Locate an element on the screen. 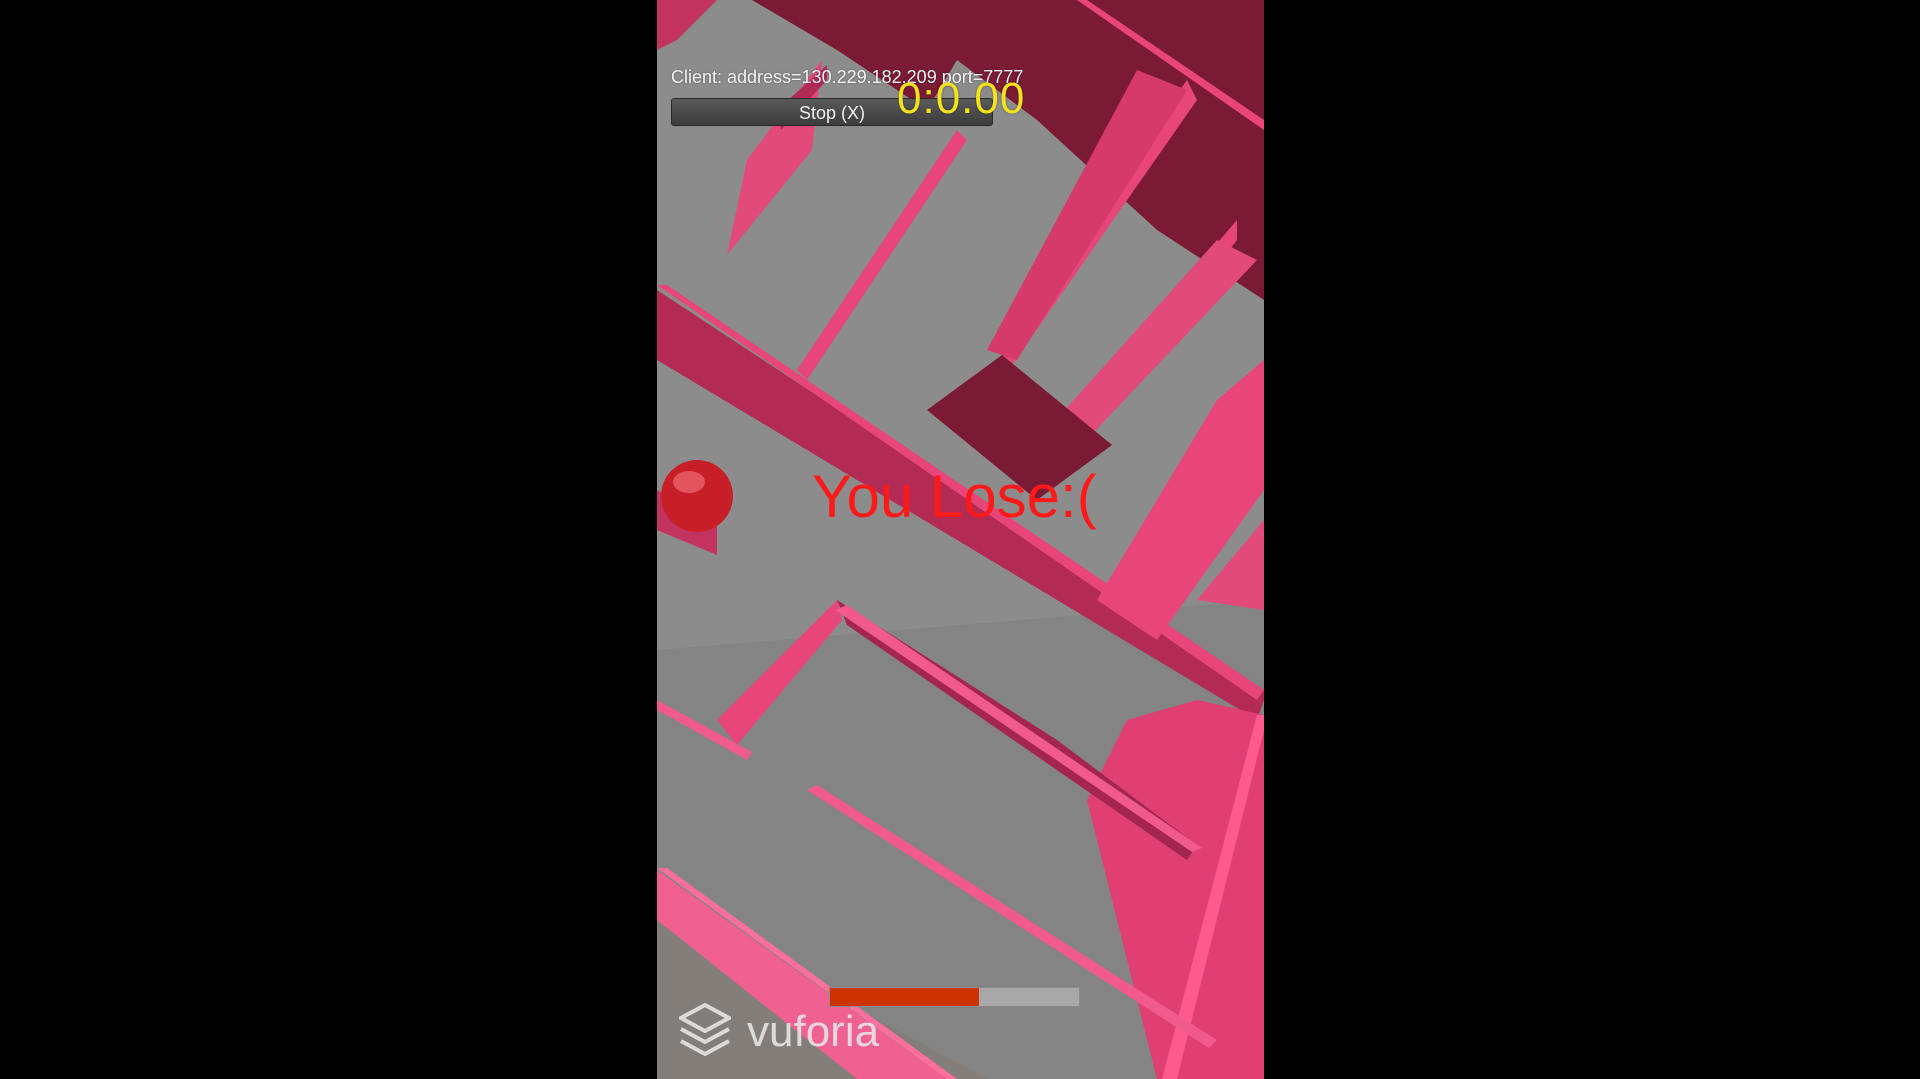 This screenshot has height=1079, width=1920. vuforia-logo-icon is located at coordinates (705, 1030).